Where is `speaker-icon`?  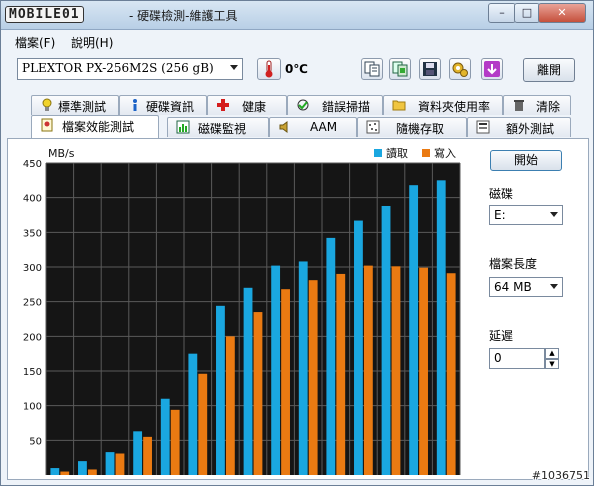
speaker-icon is located at coordinates (283, 127).